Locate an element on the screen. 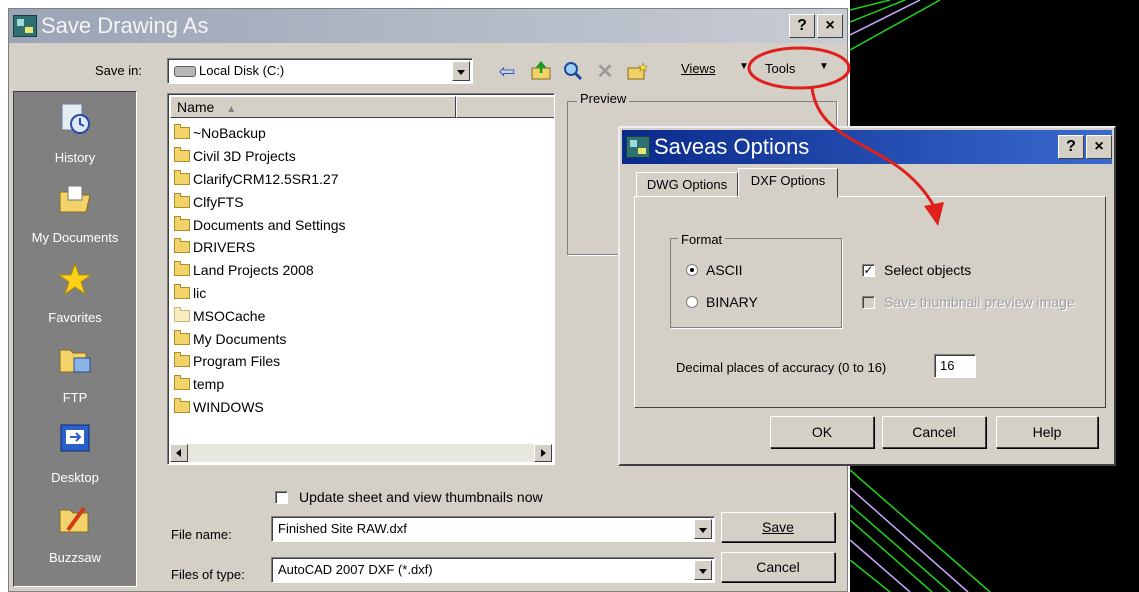 The width and height of the screenshot is (1139, 592). list-item: ~NoBackup is located at coordinates (260, 133).